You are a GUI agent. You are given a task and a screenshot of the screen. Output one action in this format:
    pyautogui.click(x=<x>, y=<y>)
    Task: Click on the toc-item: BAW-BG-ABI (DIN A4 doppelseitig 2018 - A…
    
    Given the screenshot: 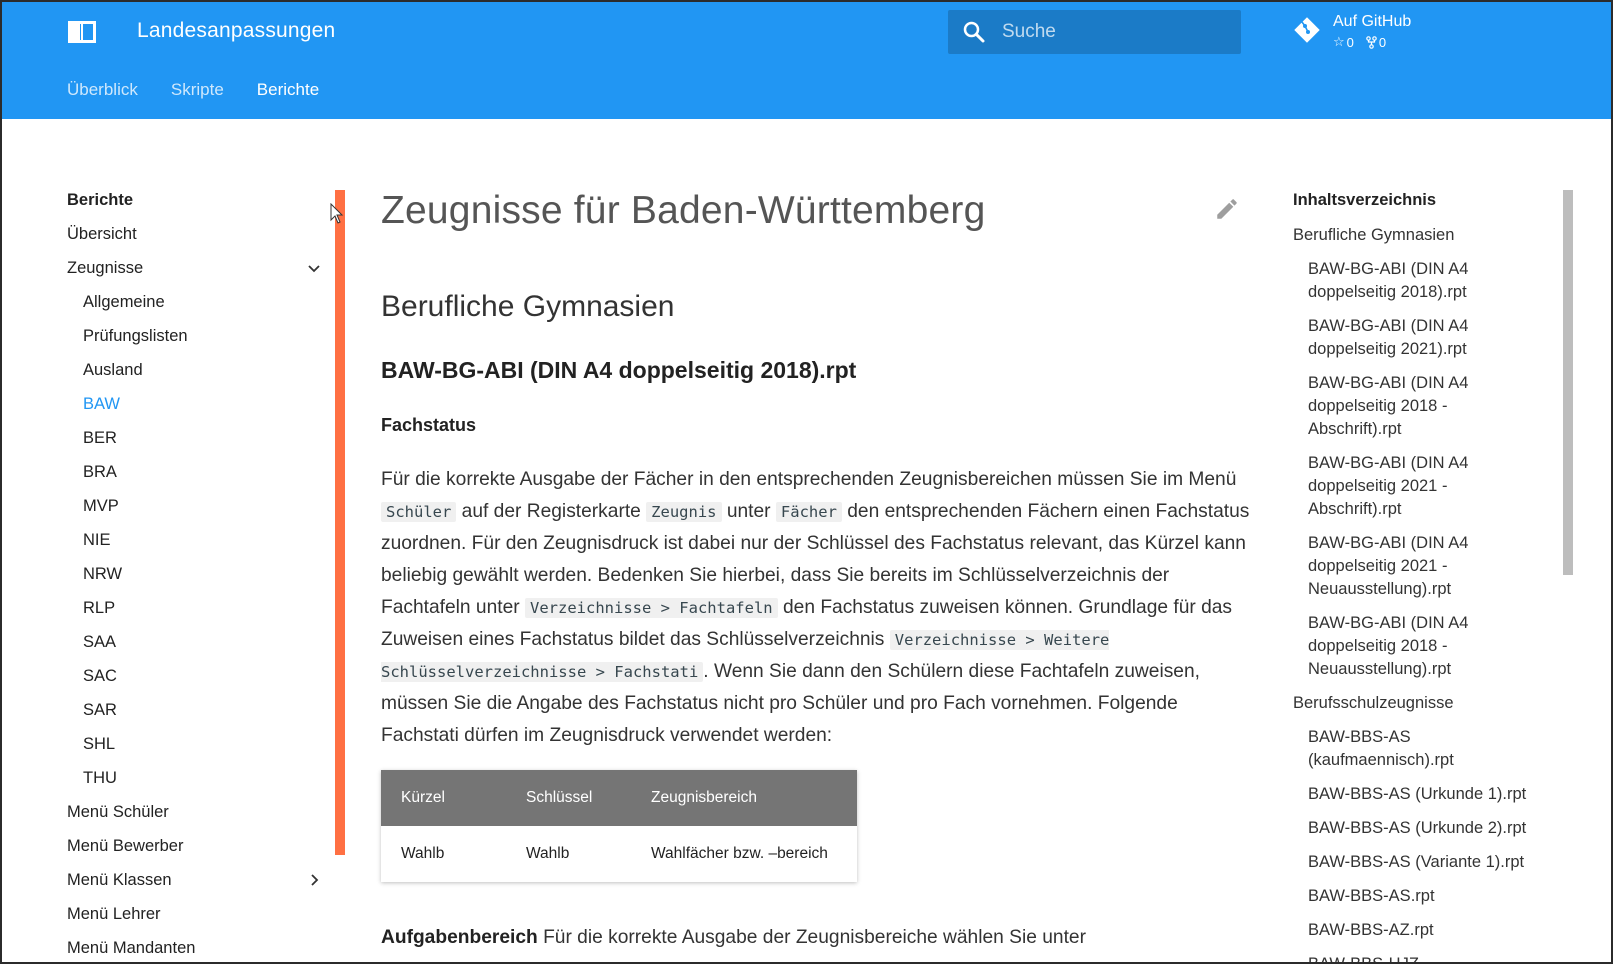 What is the action you would take?
    pyautogui.click(x=1418, y=406)
    